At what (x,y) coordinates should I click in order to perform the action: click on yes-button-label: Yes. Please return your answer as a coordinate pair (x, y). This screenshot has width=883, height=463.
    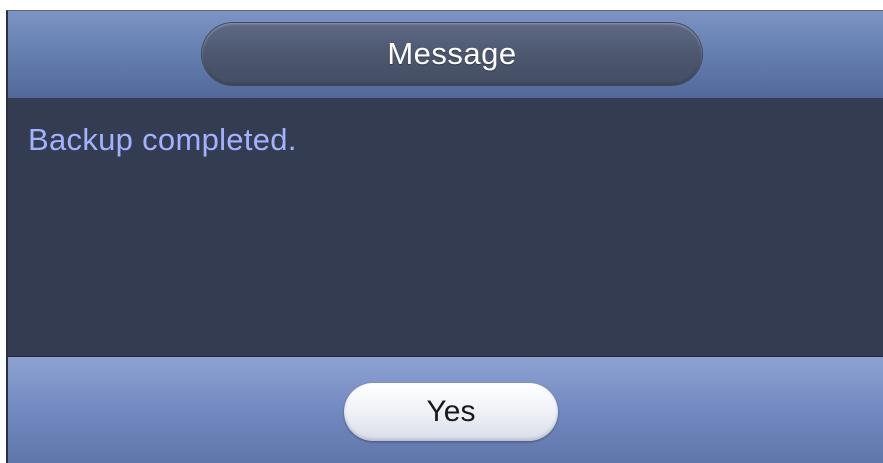
    Looking at the image, I should click on (451, 411).